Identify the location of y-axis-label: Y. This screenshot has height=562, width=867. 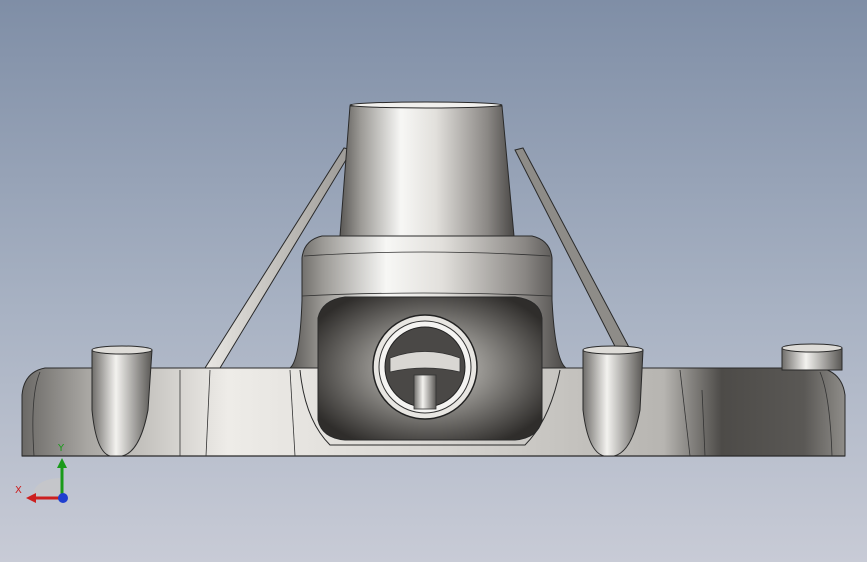
(61, 448).